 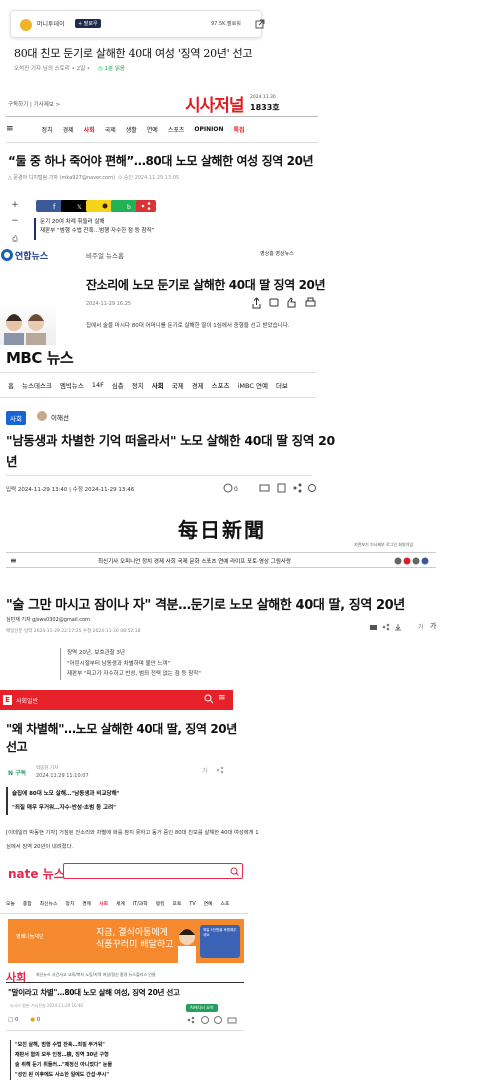 What do you see at coordinates (10, 904) in the screenshot?
I see `nav-item: 오늘` at bounding box center [10, 904].